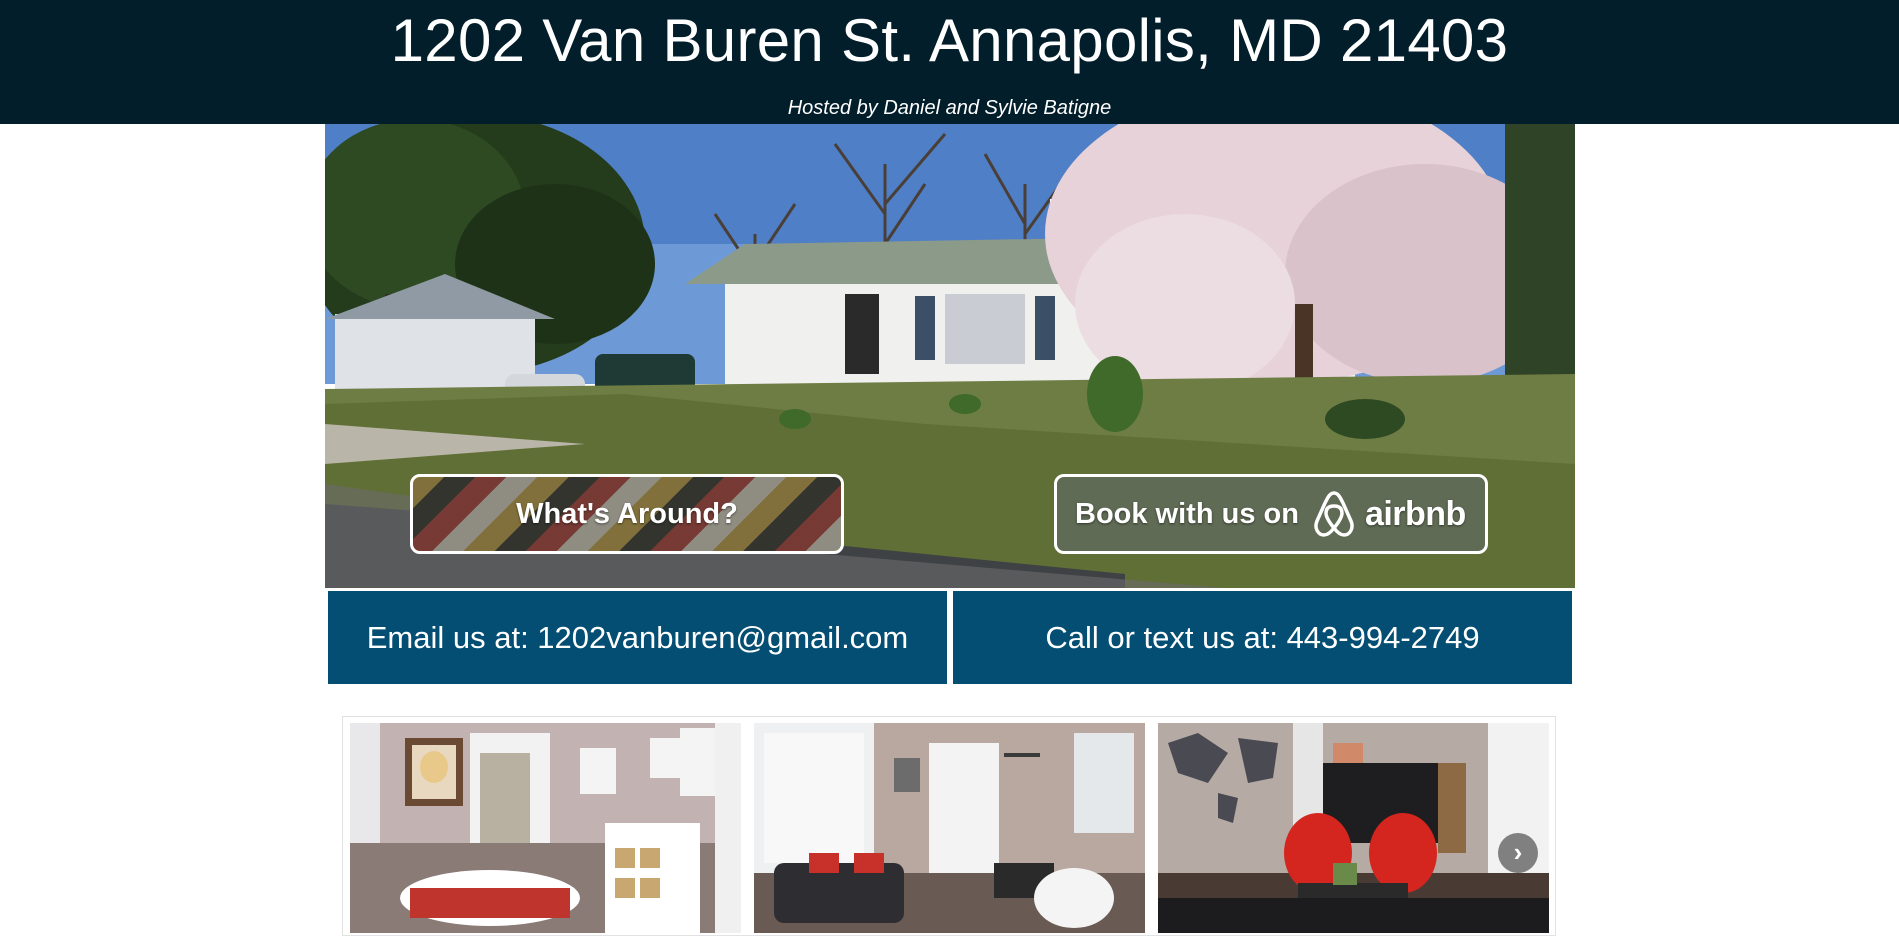 The image size is (1899, 936). I want to click on email-text: Email us at: 1202vanburen@gmail.com, so click(637, 637).